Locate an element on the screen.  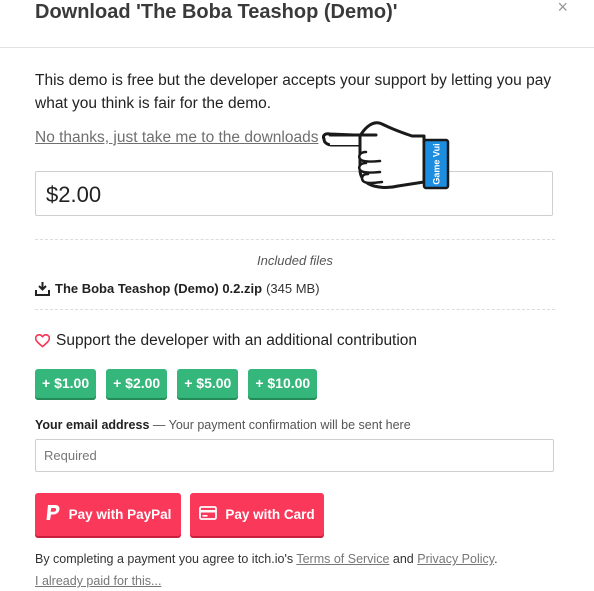
legal-suffix: . is located at coordinates (496, 559).